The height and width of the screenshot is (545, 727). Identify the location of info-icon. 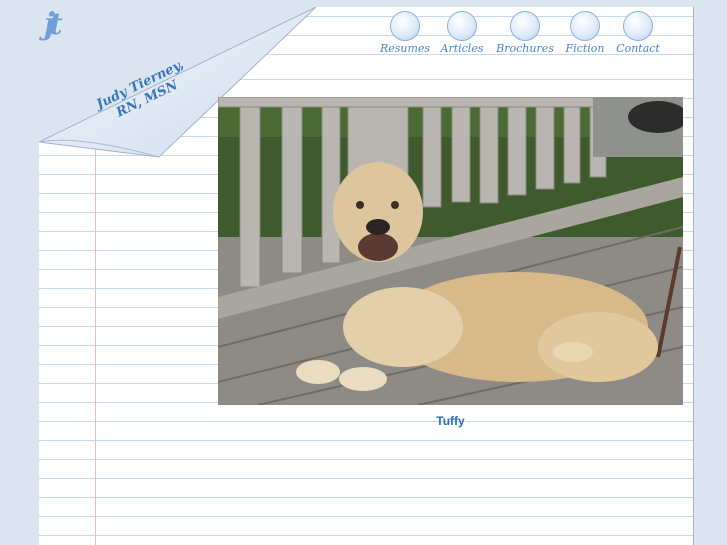
(525, 26).